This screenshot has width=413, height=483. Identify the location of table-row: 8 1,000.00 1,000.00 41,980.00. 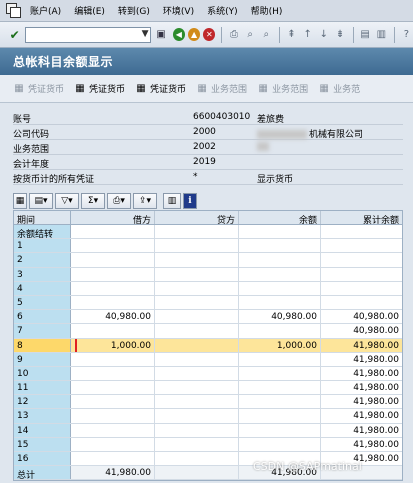
(208, 345).